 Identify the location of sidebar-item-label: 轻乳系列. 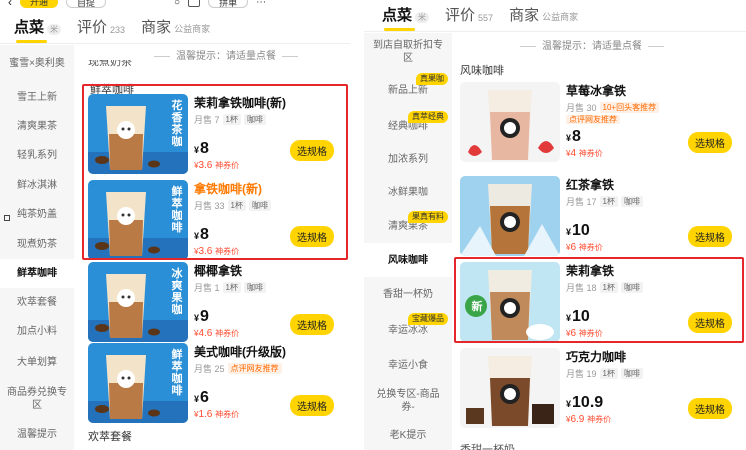
(37, 155).